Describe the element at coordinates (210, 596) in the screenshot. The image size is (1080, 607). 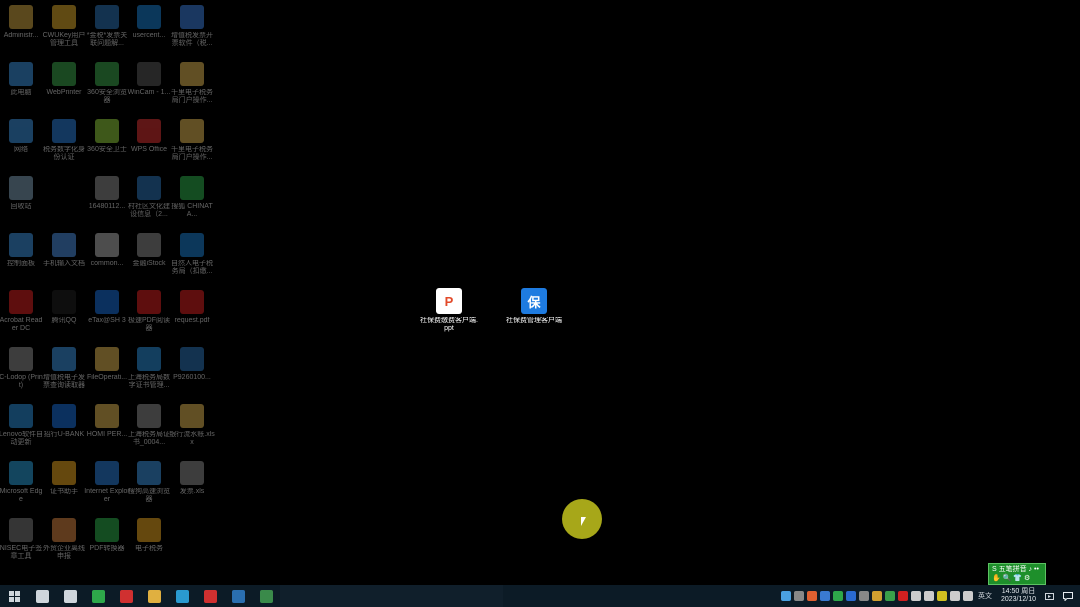
I see `wps-office-icon` at that location.